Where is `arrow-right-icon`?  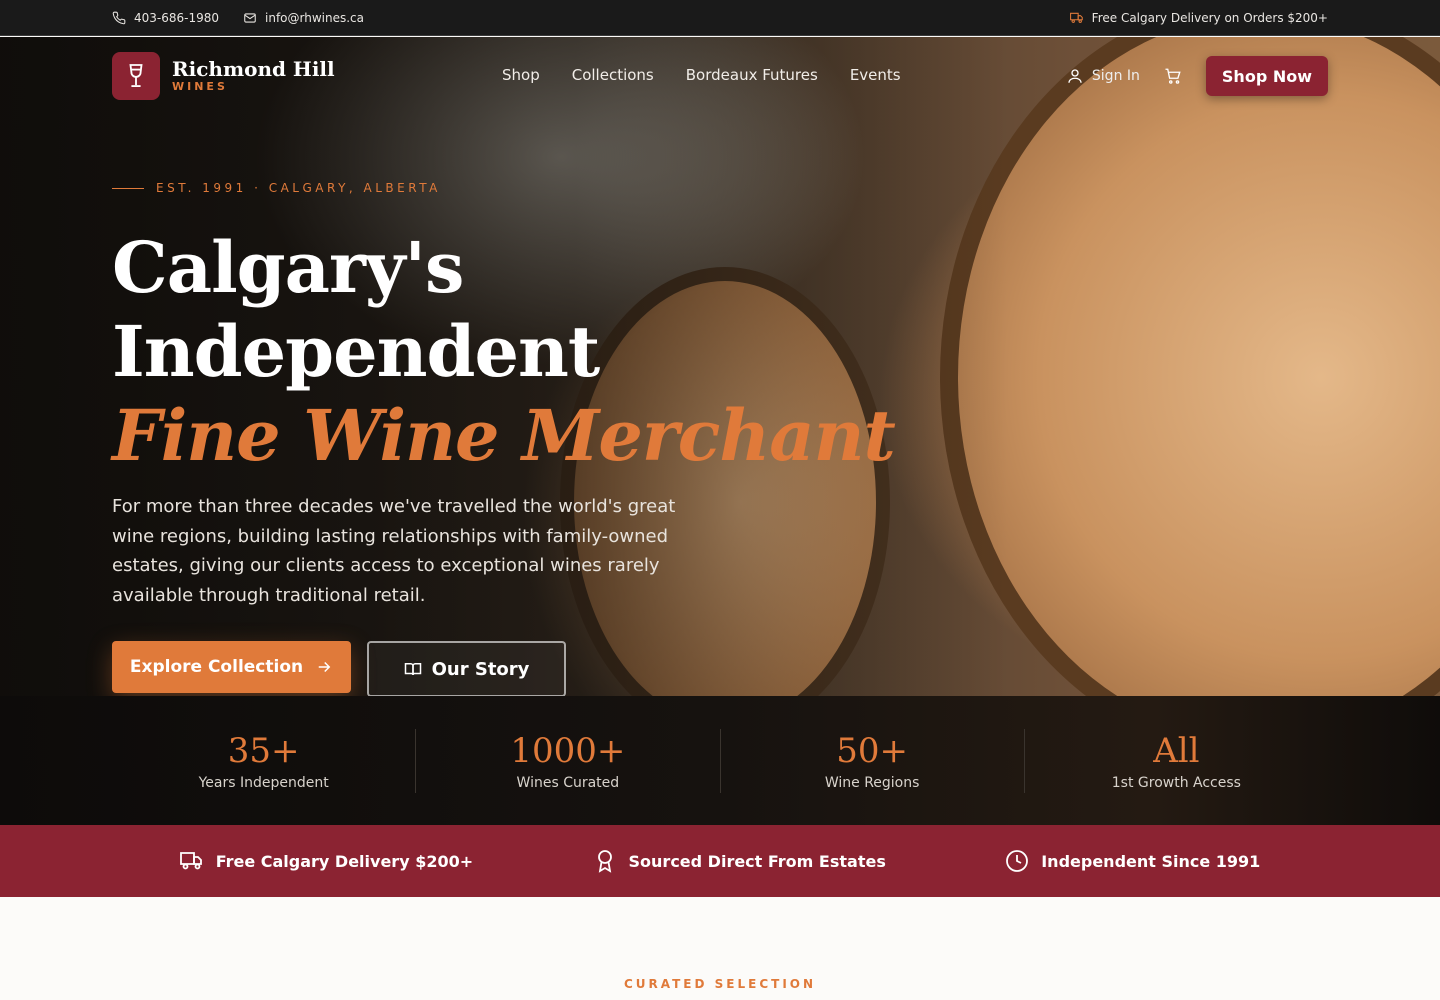
arrow-right-icon is located at coordinates (324, 667).